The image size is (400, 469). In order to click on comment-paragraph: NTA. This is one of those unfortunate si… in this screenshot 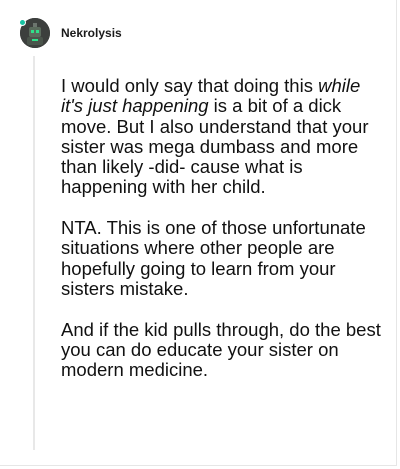, I will do `click(213, 258)`.